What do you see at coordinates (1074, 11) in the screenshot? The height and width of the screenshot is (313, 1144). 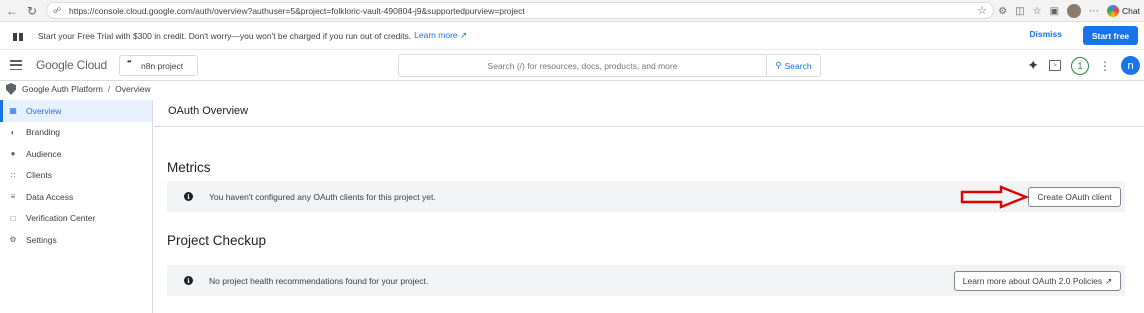 I see `browser-profile-avatar` at bounding box center [1074, 11].